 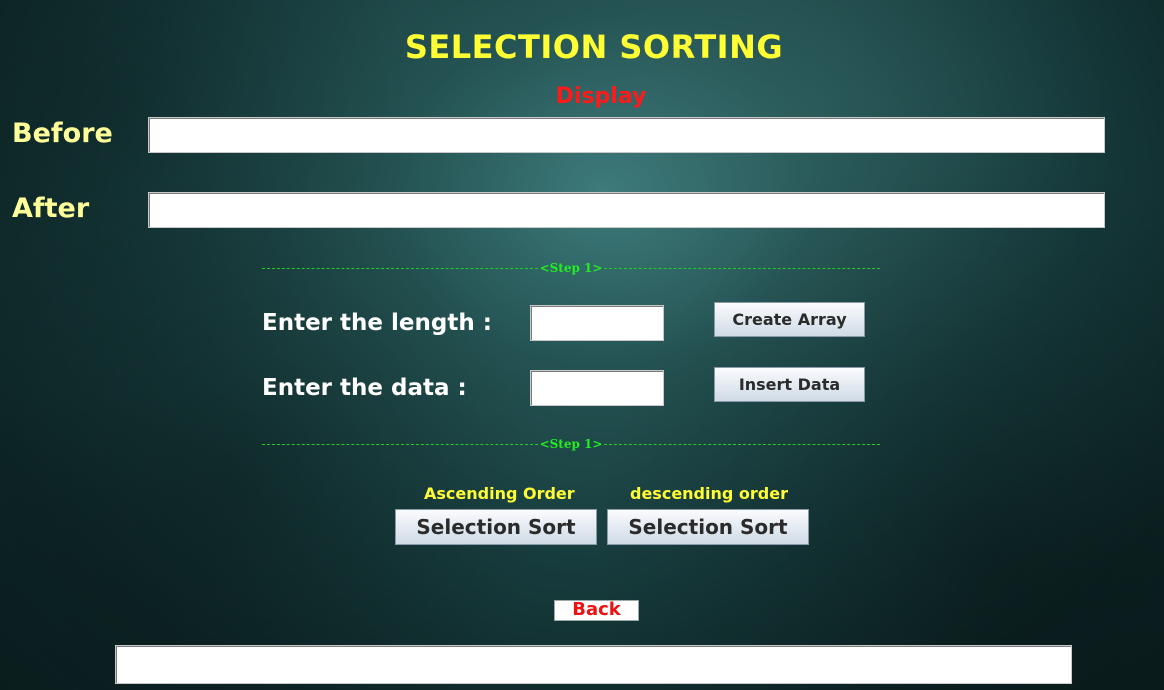 I want to click on page-title: SELECTION SORTING, so click(x=594, y=47).